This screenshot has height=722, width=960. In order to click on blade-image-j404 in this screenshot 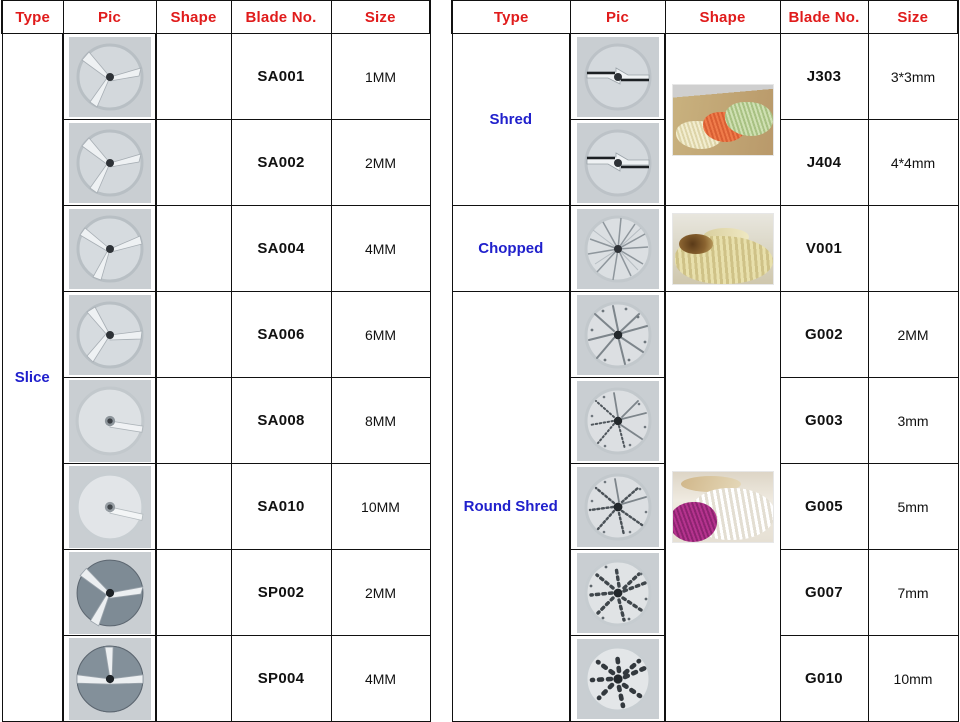, I will do `click(617, 162)`.